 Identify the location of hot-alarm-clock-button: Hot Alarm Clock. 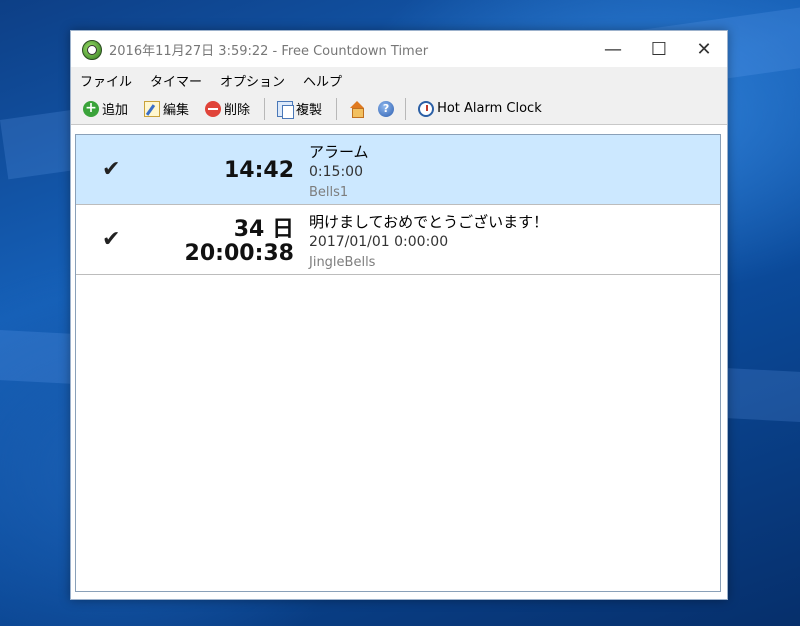
(480, 109).